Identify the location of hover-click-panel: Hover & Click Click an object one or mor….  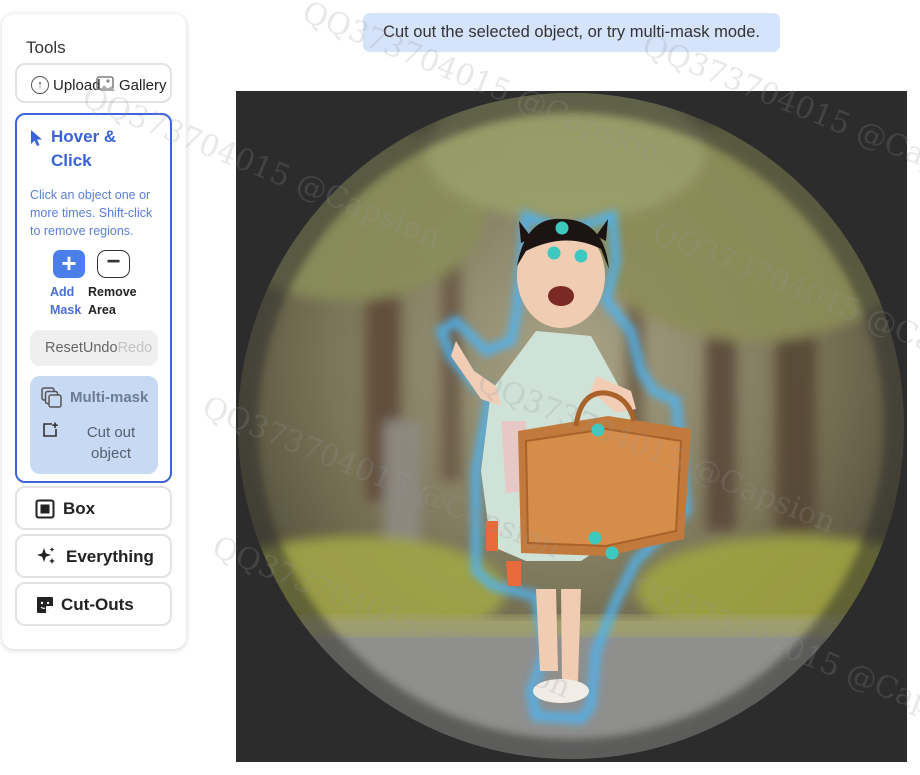
(93, 298).